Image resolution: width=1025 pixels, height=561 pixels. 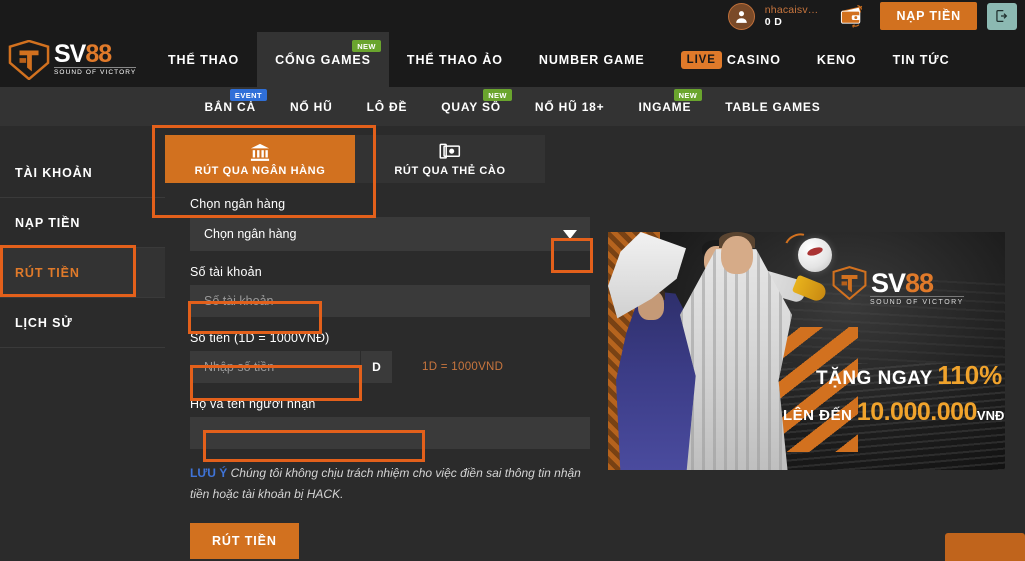 I want to click on deposit-button: NẠP TIỀN, so click(x=928, y=16).